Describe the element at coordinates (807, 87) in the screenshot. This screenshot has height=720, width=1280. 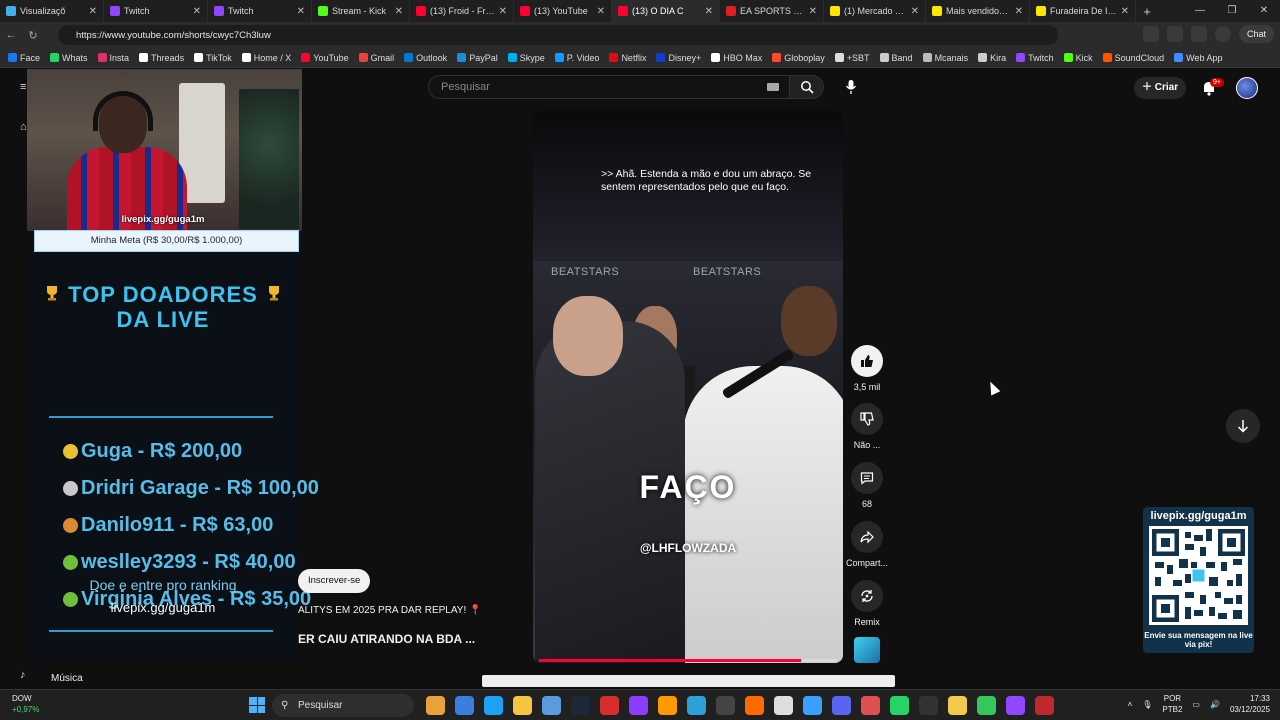
I see `search-button` at that location.